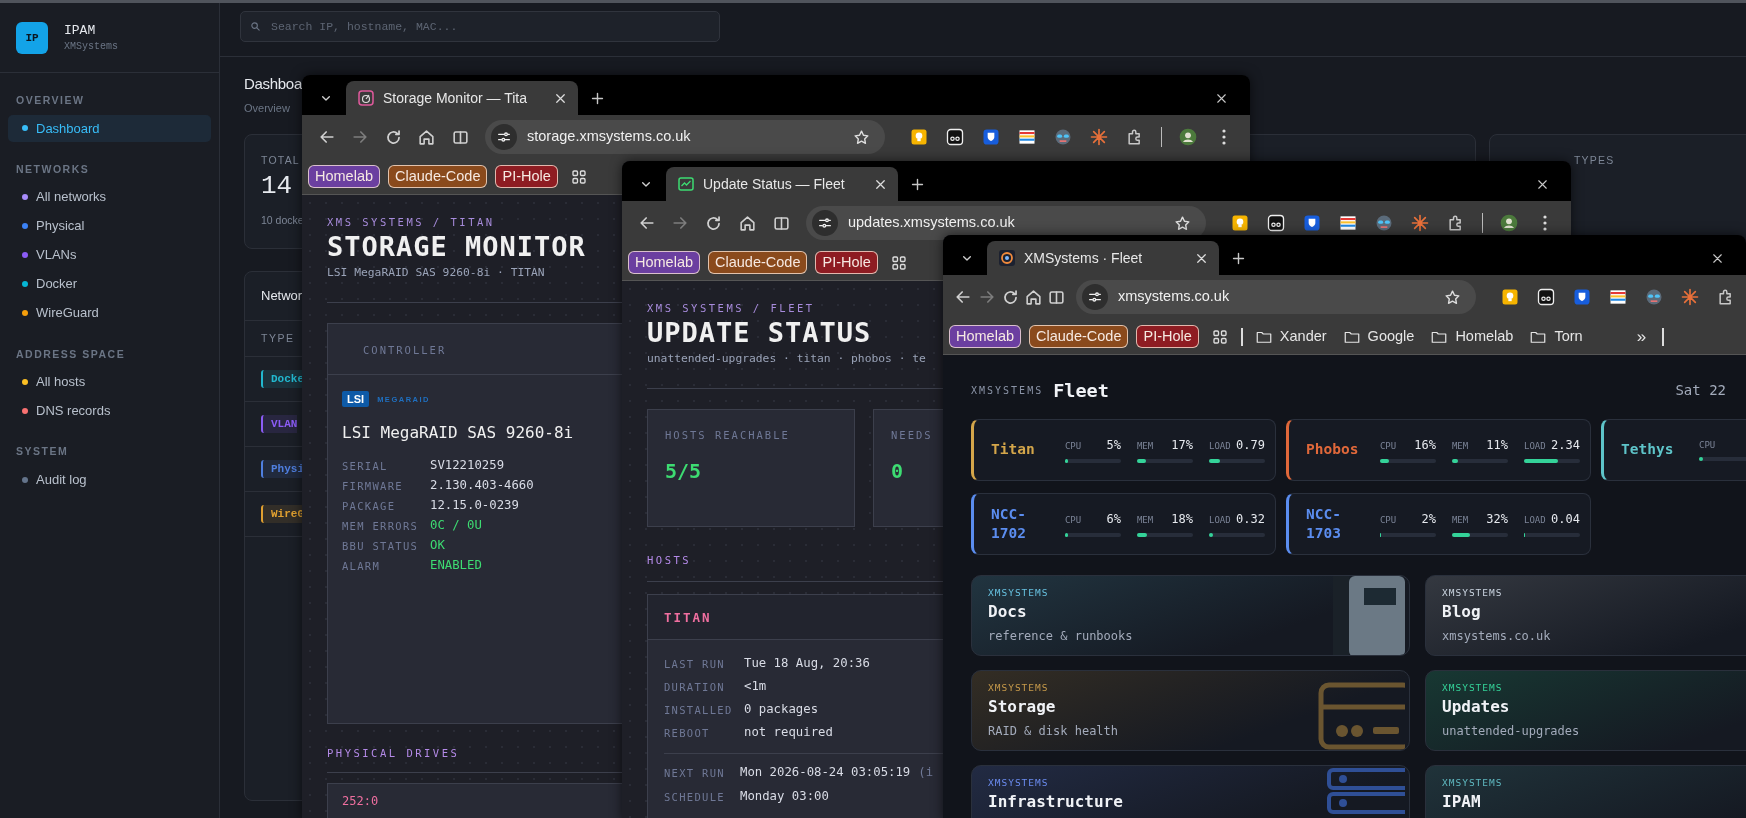 This screenshot has height=818, width=1746. What do you see at coordinates (912, 436) in the screenshot?
I see `stat-label: NEEDS` at bounding box center [912, 436].